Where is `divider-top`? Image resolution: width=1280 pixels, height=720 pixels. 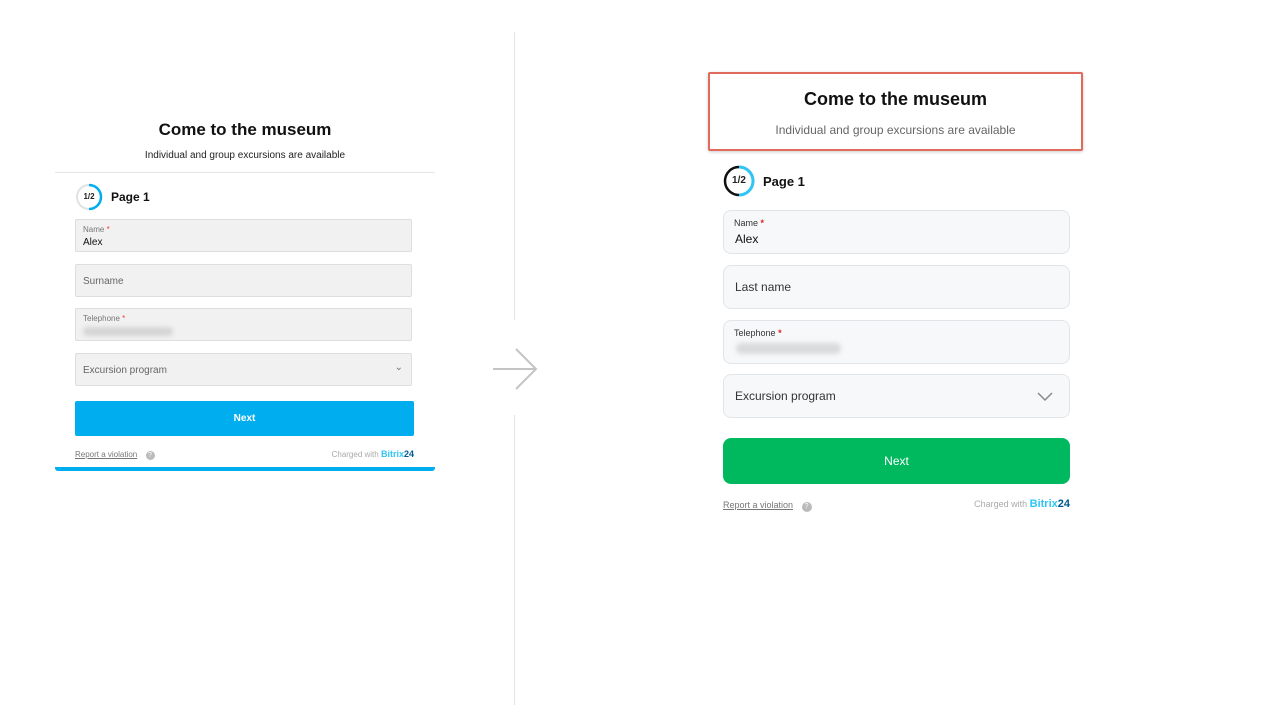 divider-top is located at coordinates (514, 176).